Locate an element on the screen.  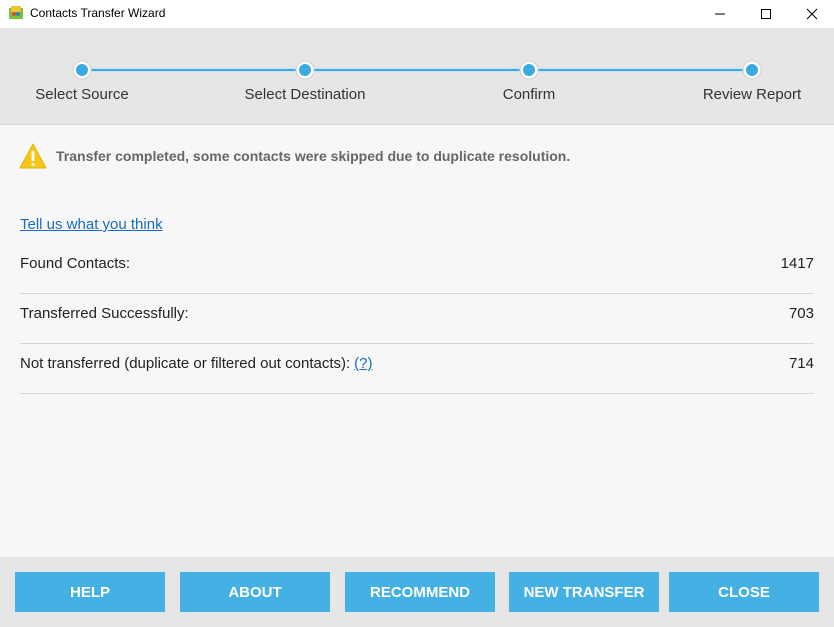
close-window-button is located at coordinates (811, 14).